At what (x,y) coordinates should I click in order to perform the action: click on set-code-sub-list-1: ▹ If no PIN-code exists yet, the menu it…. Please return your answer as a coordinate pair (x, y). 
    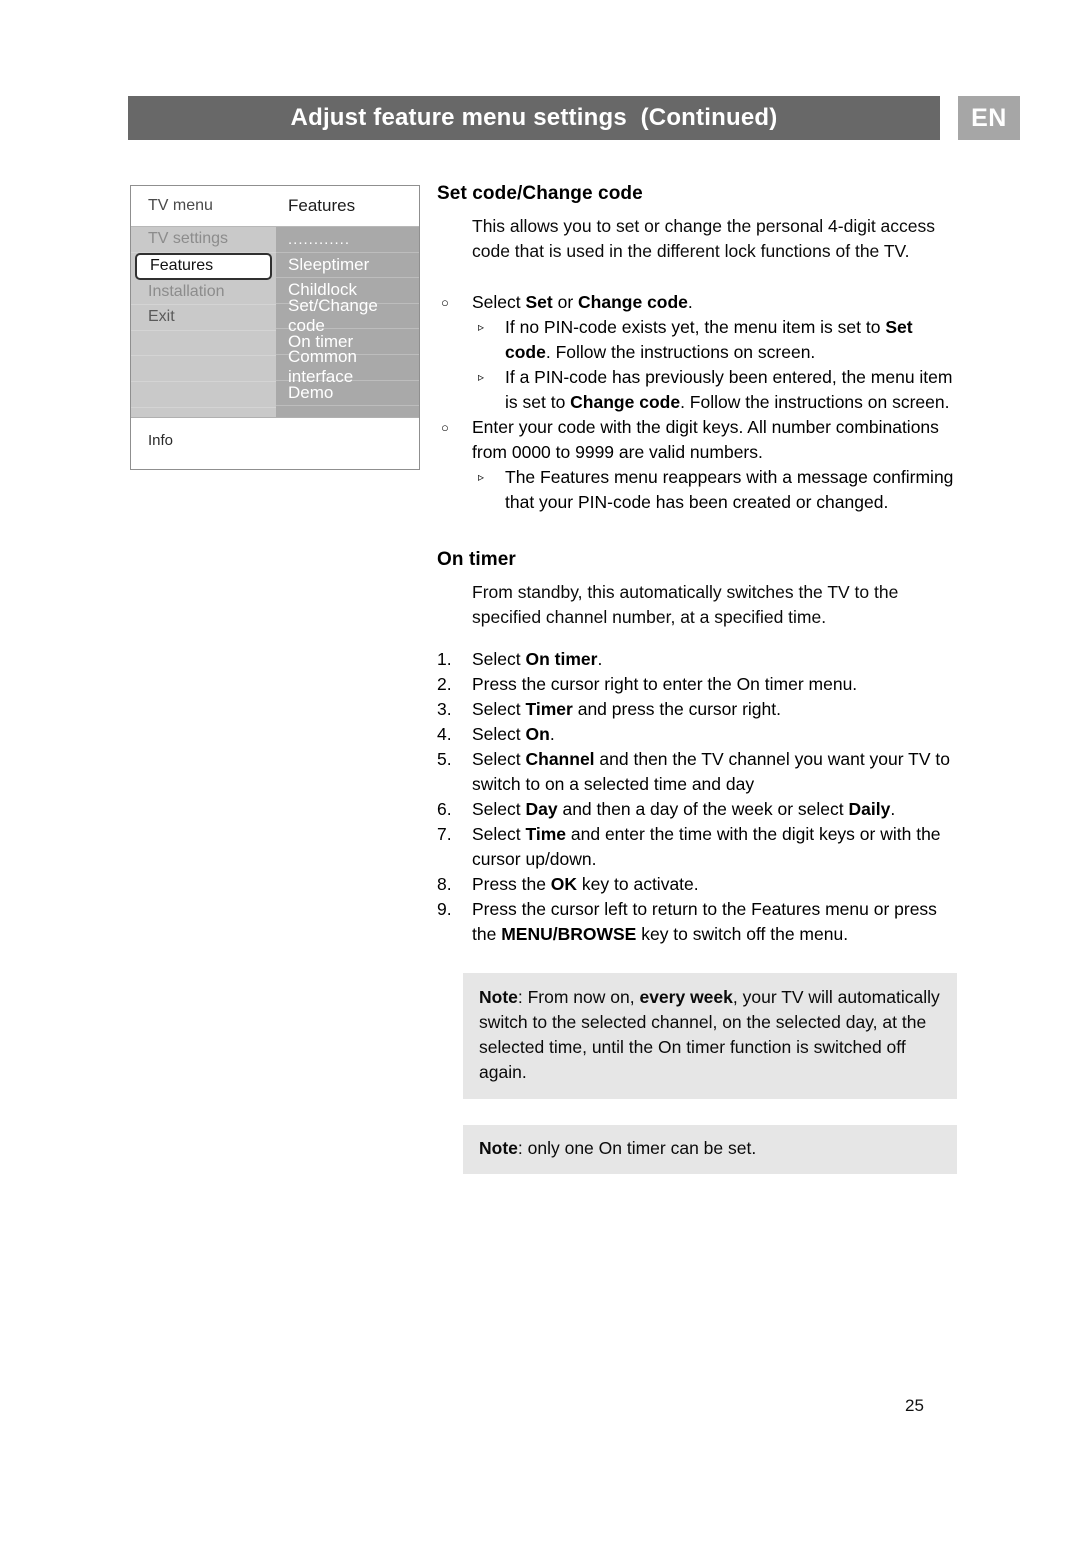
    Looking at the image, I should click on (714, 365).